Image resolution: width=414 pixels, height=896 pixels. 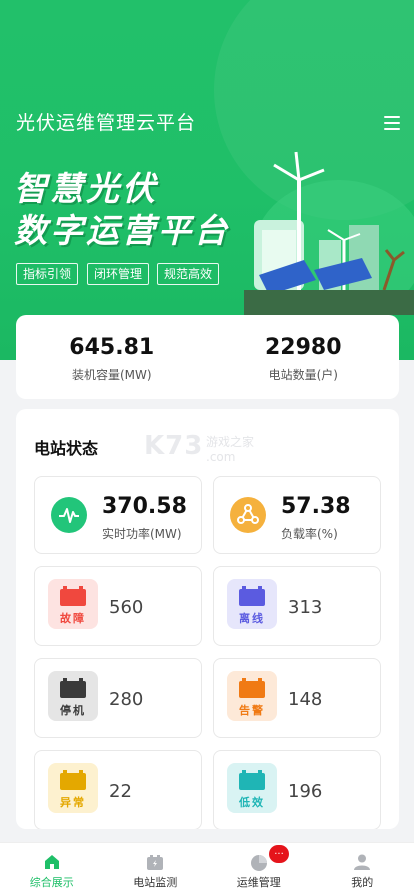 I want to click on tab-maintenance: ... 运维管理, so click(x=259, y=869).